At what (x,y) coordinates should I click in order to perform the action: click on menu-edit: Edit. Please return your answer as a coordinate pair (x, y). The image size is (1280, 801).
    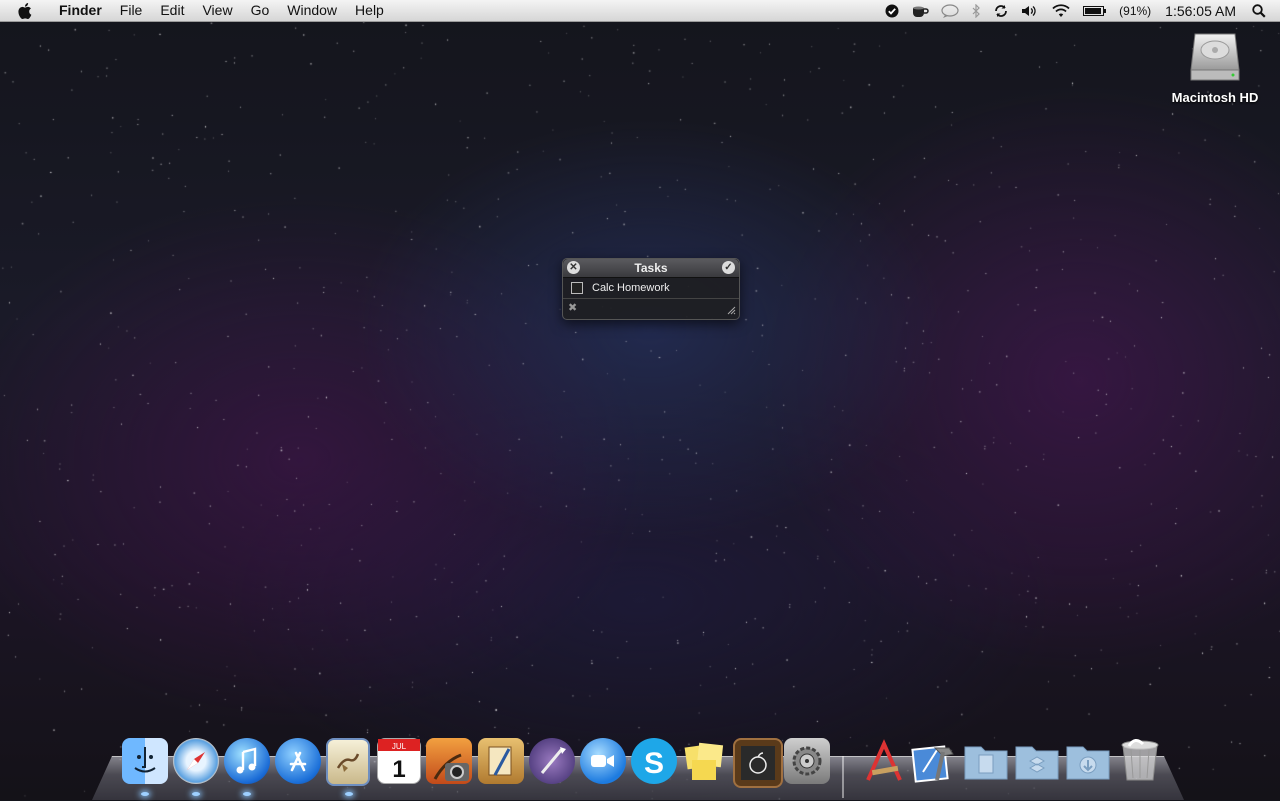
    Looking at the image, I should click on (172, 10).